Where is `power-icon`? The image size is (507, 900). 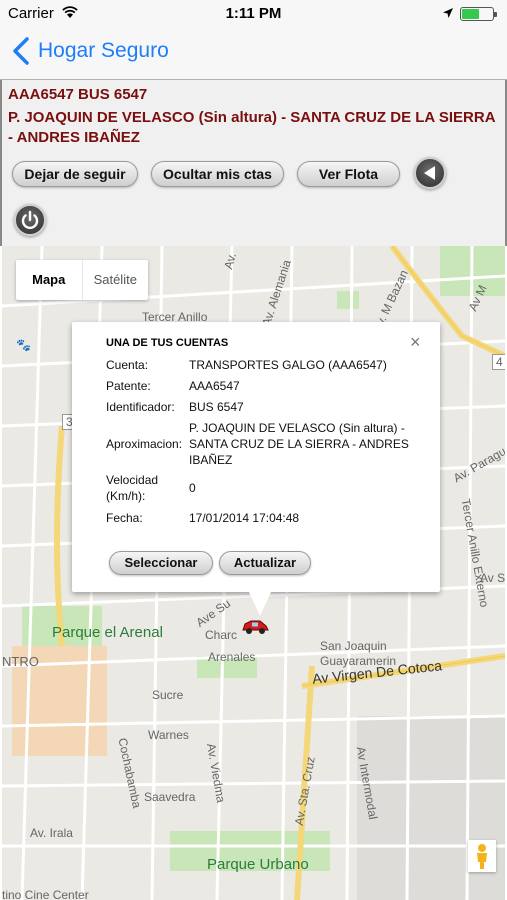
power-icon is located at coordinates (30, 220).